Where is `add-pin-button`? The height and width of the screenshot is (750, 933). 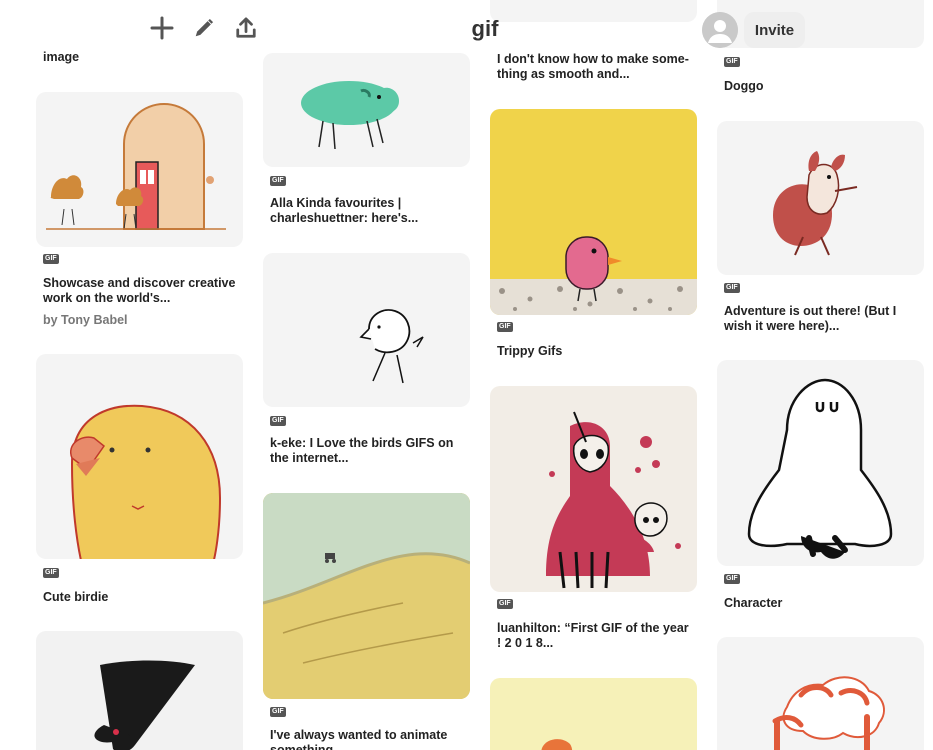
add-pin-button is located at coordinates (162, 30).